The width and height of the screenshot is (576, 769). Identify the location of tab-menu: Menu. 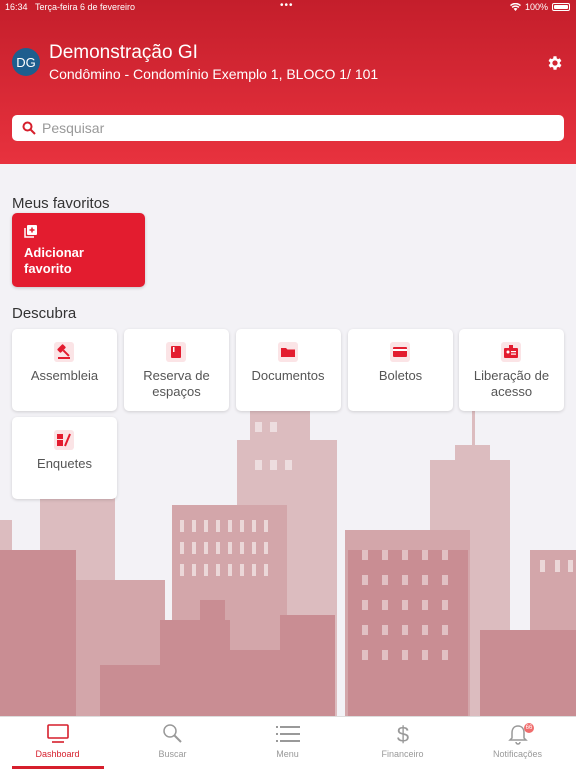
(287, 743).